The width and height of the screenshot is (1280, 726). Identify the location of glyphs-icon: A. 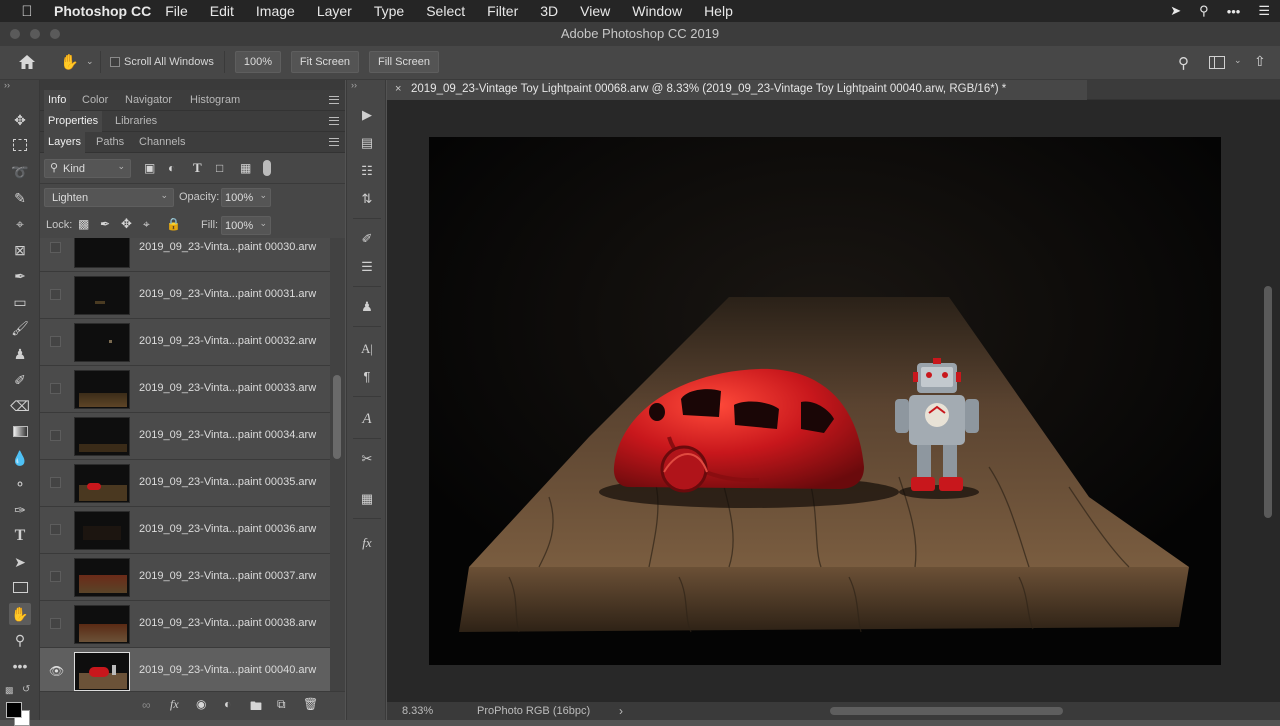
(367, 419).